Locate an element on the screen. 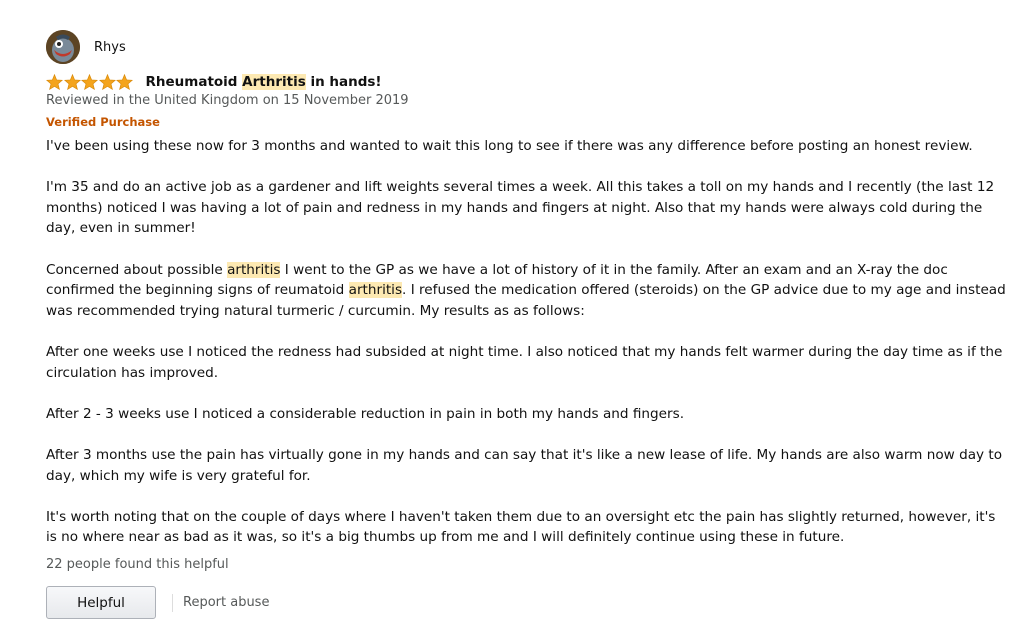 This screenshot has width=1024, height=620. report-abuse-link: Report abuse is located at coordinates (226, 602).